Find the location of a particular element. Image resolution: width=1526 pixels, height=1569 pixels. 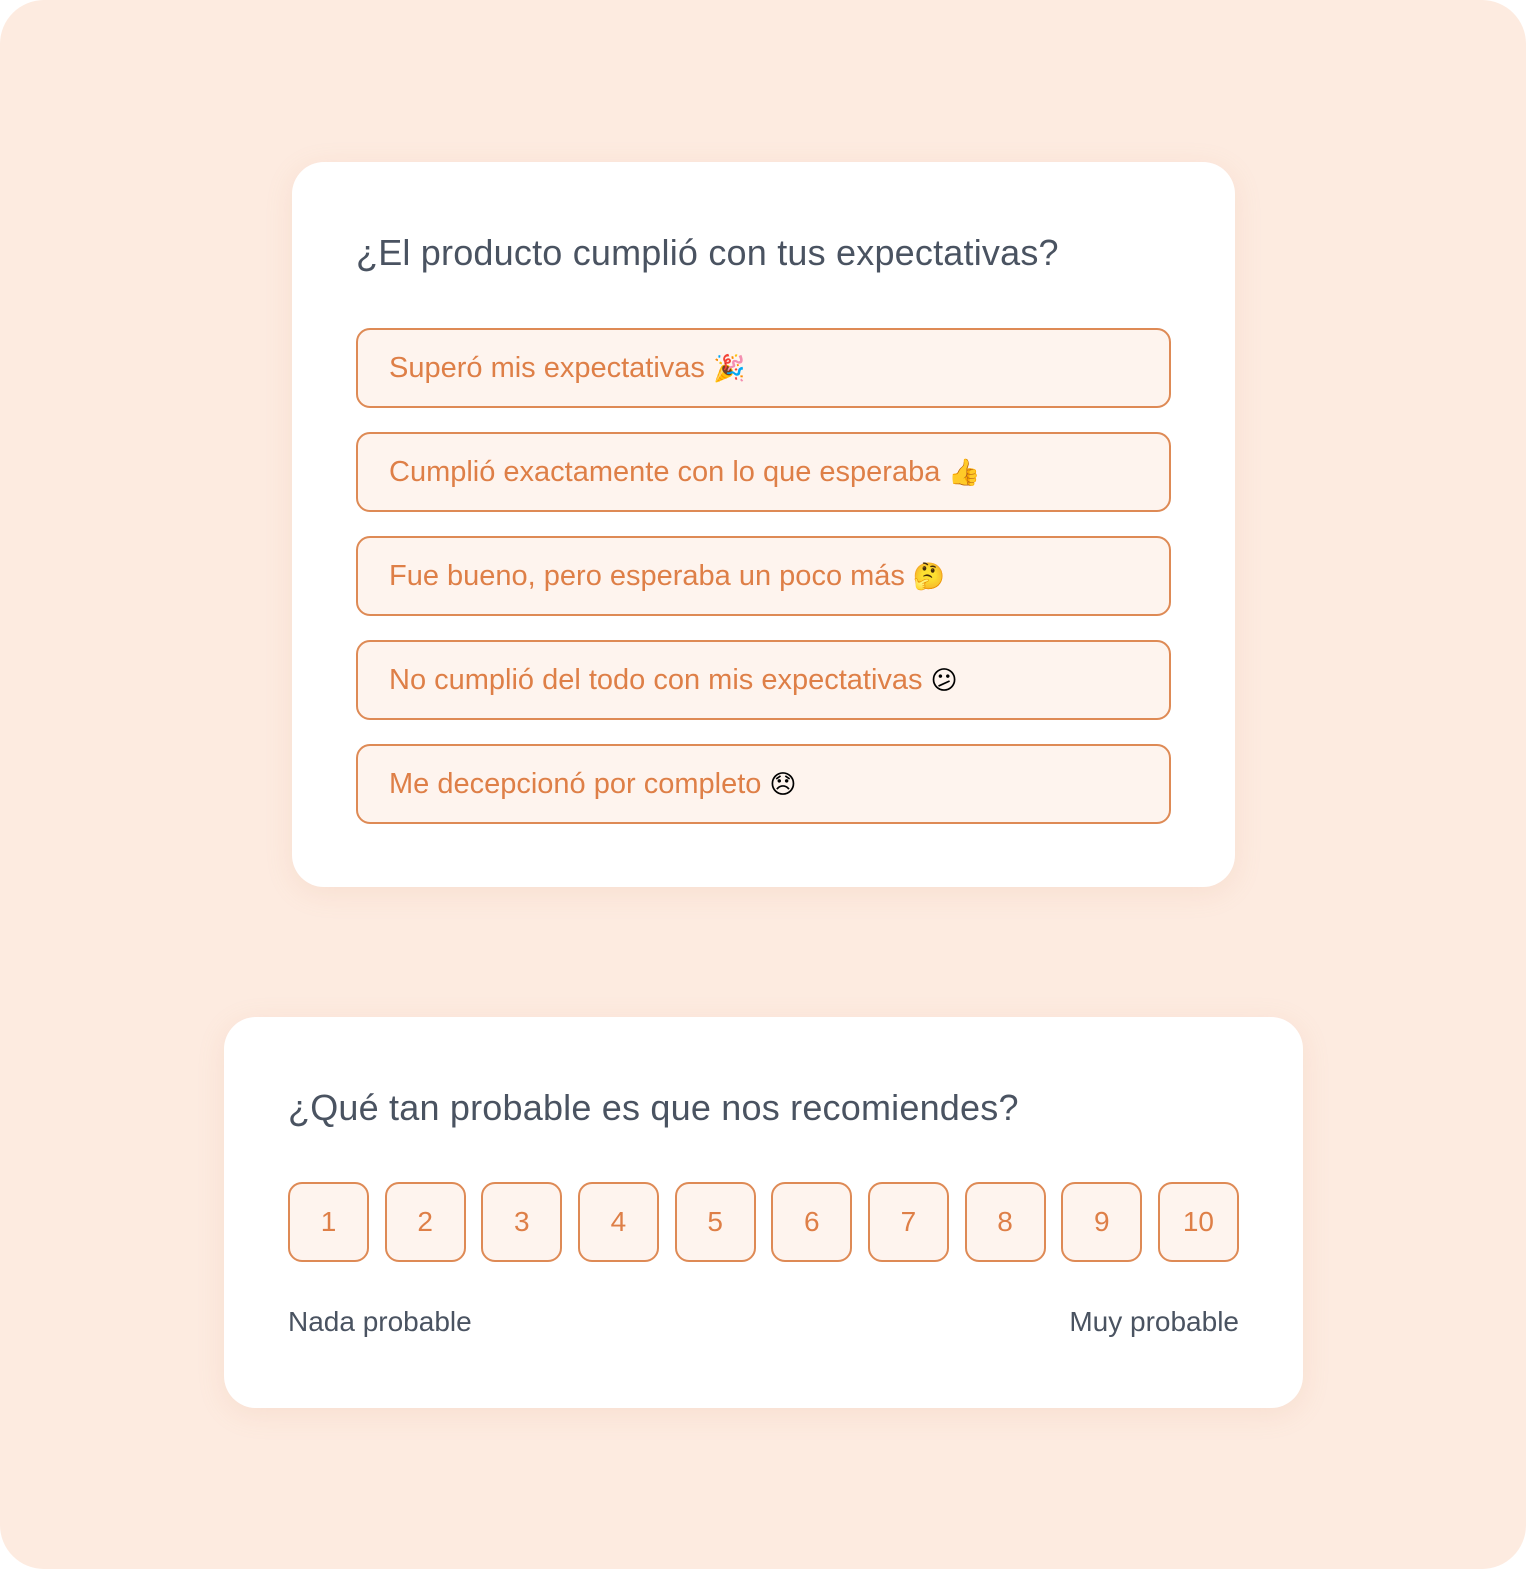

option-exceeded-expectations: Superó mis expectativas 🎉 is located at coordinates (763, 368).